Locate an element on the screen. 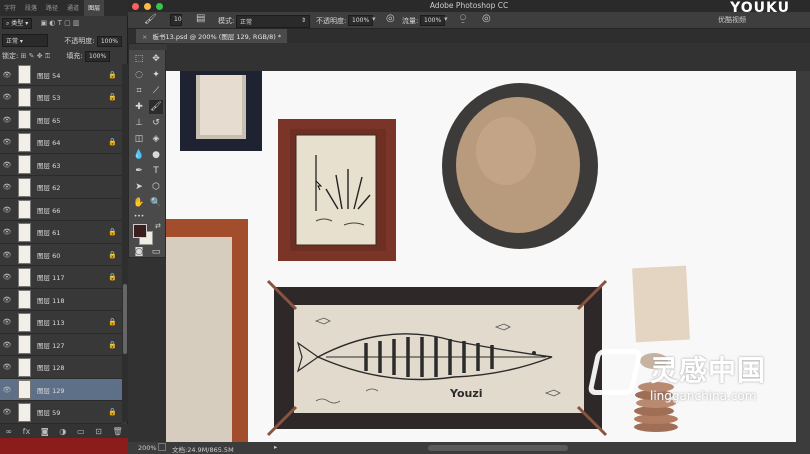 The image size is (810, 454). layer-row: 👁 图层 53 🔒 is located at coordinates (61, 98).